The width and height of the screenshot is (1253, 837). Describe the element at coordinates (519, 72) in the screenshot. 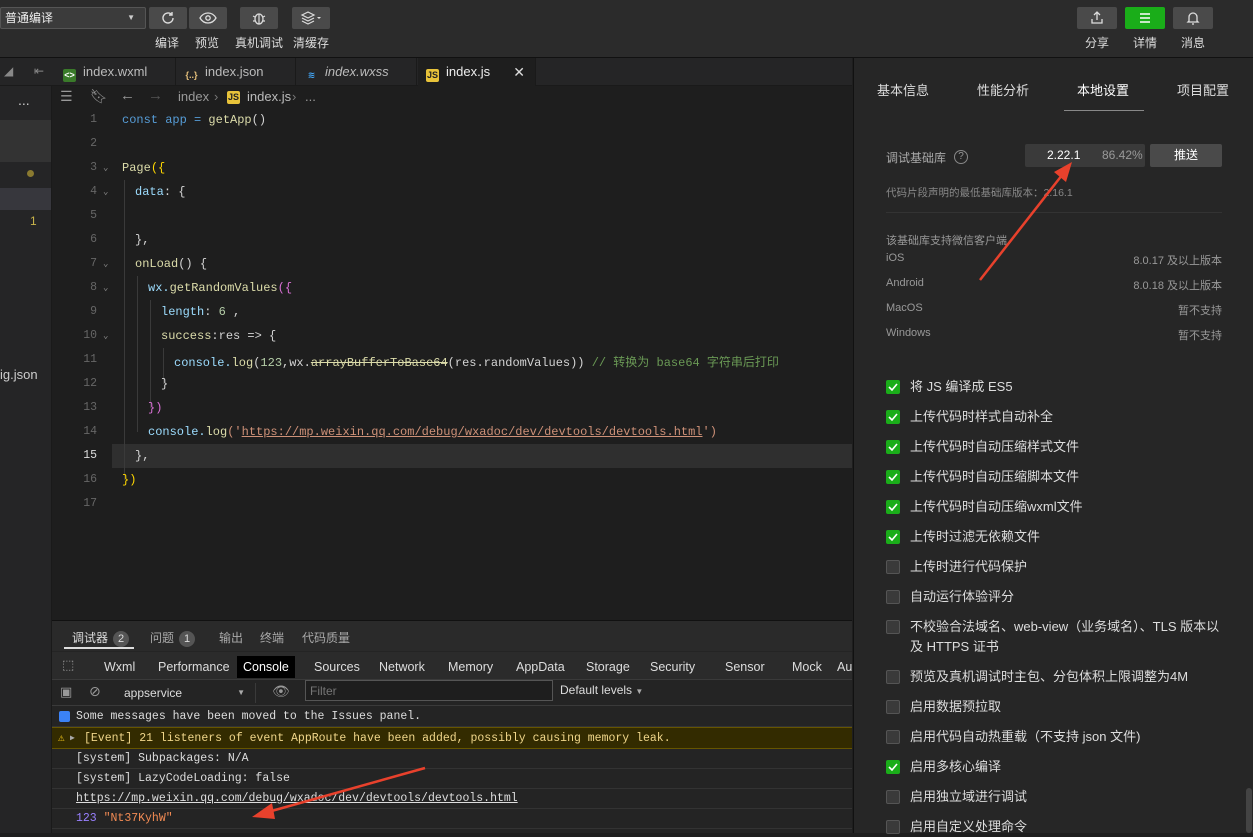

I see `close-icon: ✕` at that location.